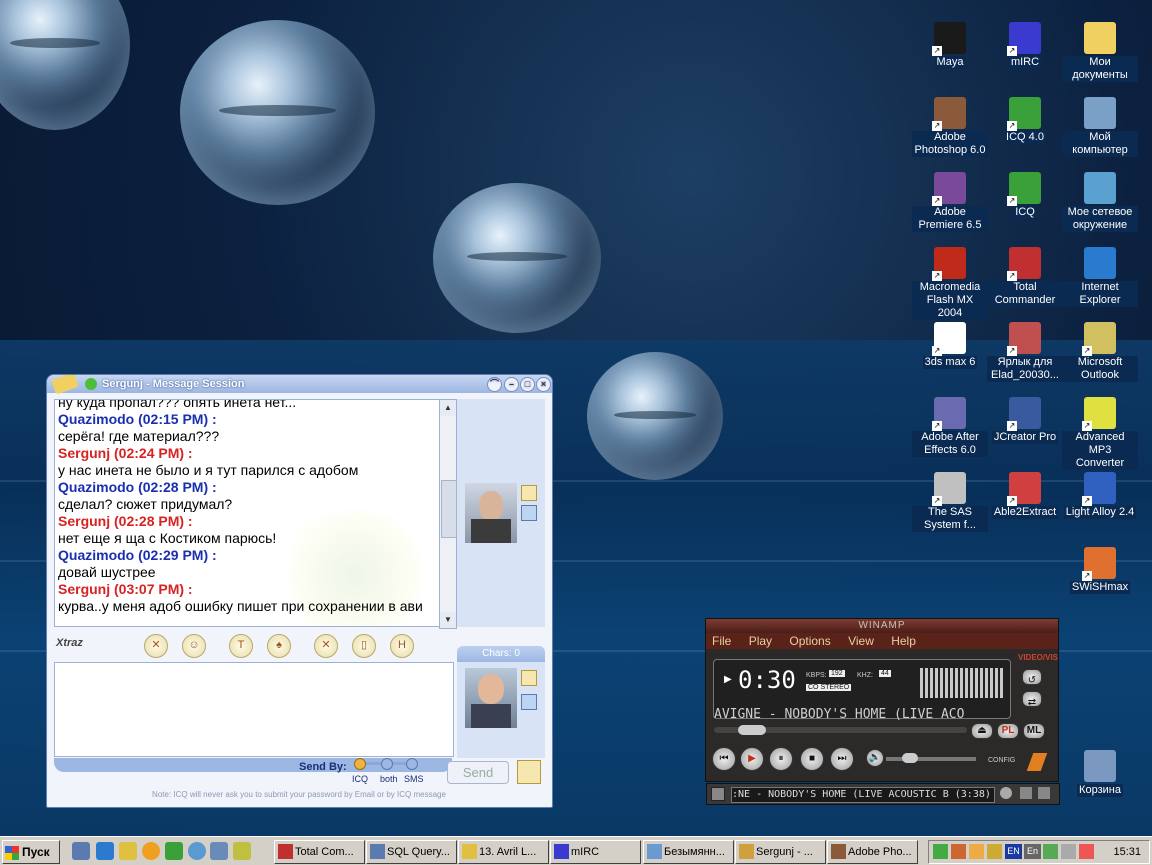 This screenshot has width=1152, height=865. What do you see at coordinates (194, 646) in the screenshot?
I see `smiley-icon: ☺` at bounding box center [194, 646].